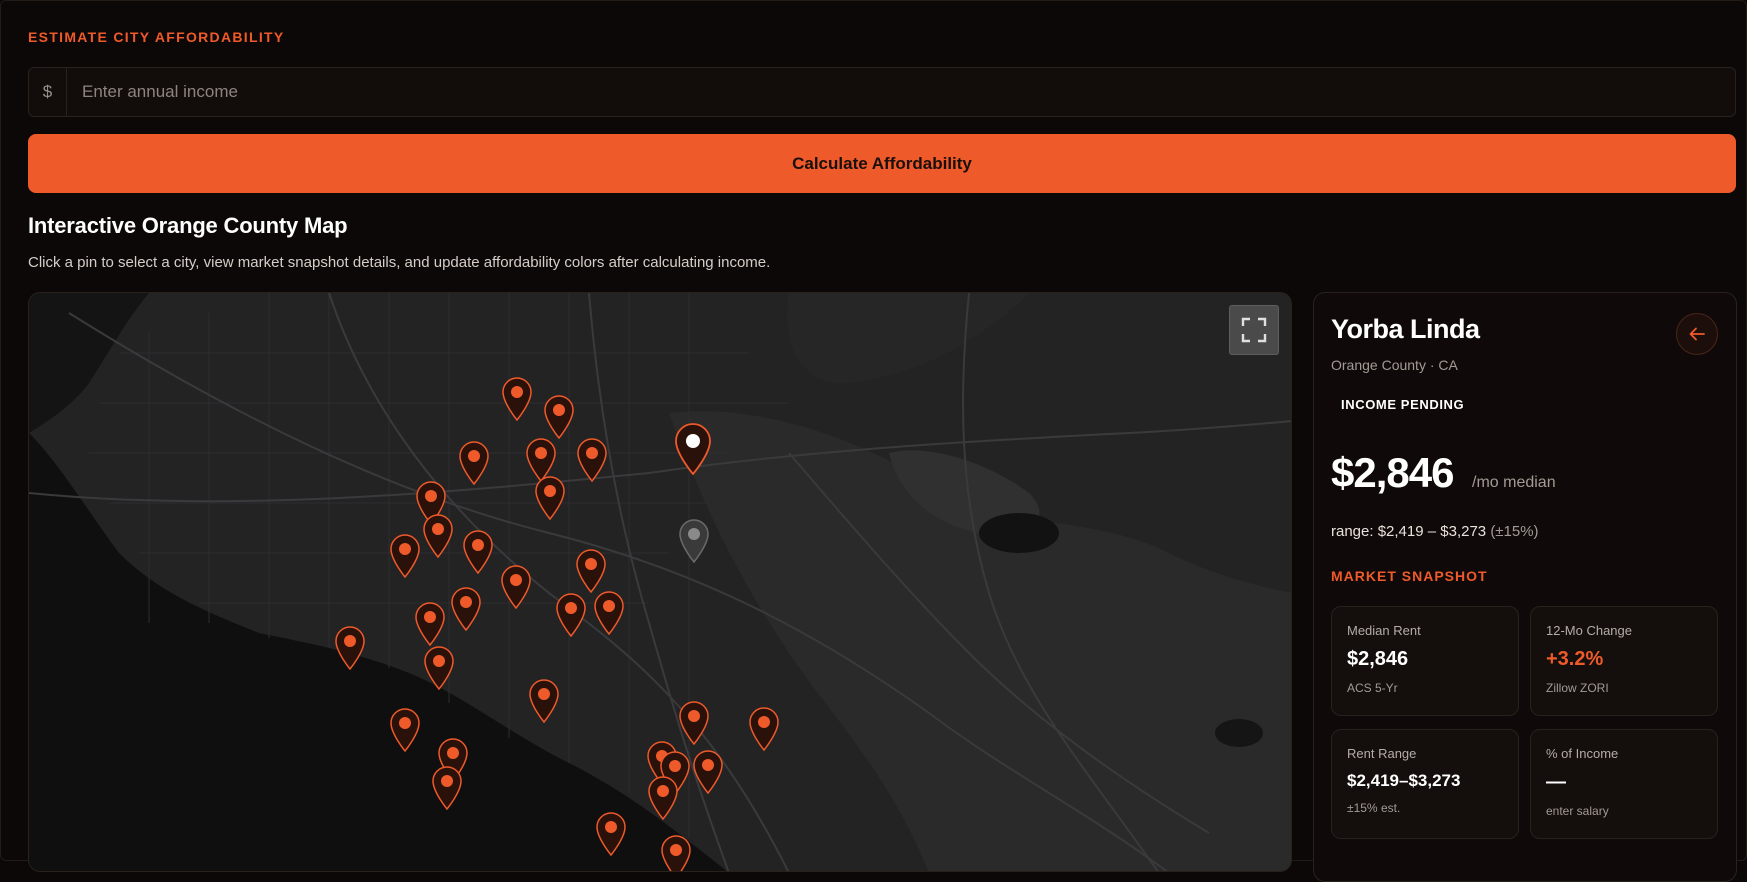  What do you see at coordinates (1384, 630) in the screenshot?
I see `card-label: Median Rent` at bounding box center [1384, 630].